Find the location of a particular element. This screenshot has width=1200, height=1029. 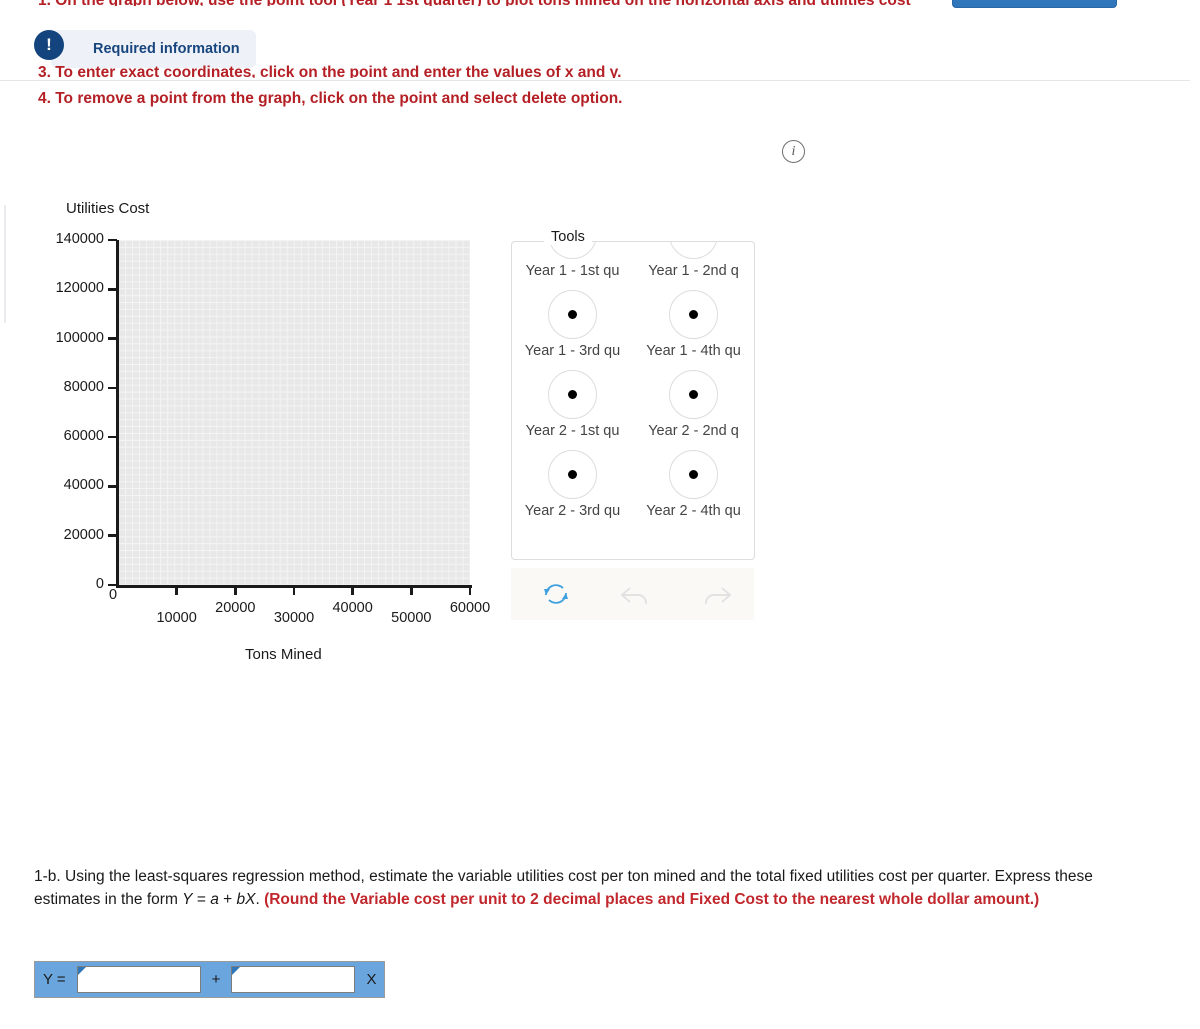

tool-year2-q3-label: Year 2 - 3rd qu is located at coordinates (572, 511).